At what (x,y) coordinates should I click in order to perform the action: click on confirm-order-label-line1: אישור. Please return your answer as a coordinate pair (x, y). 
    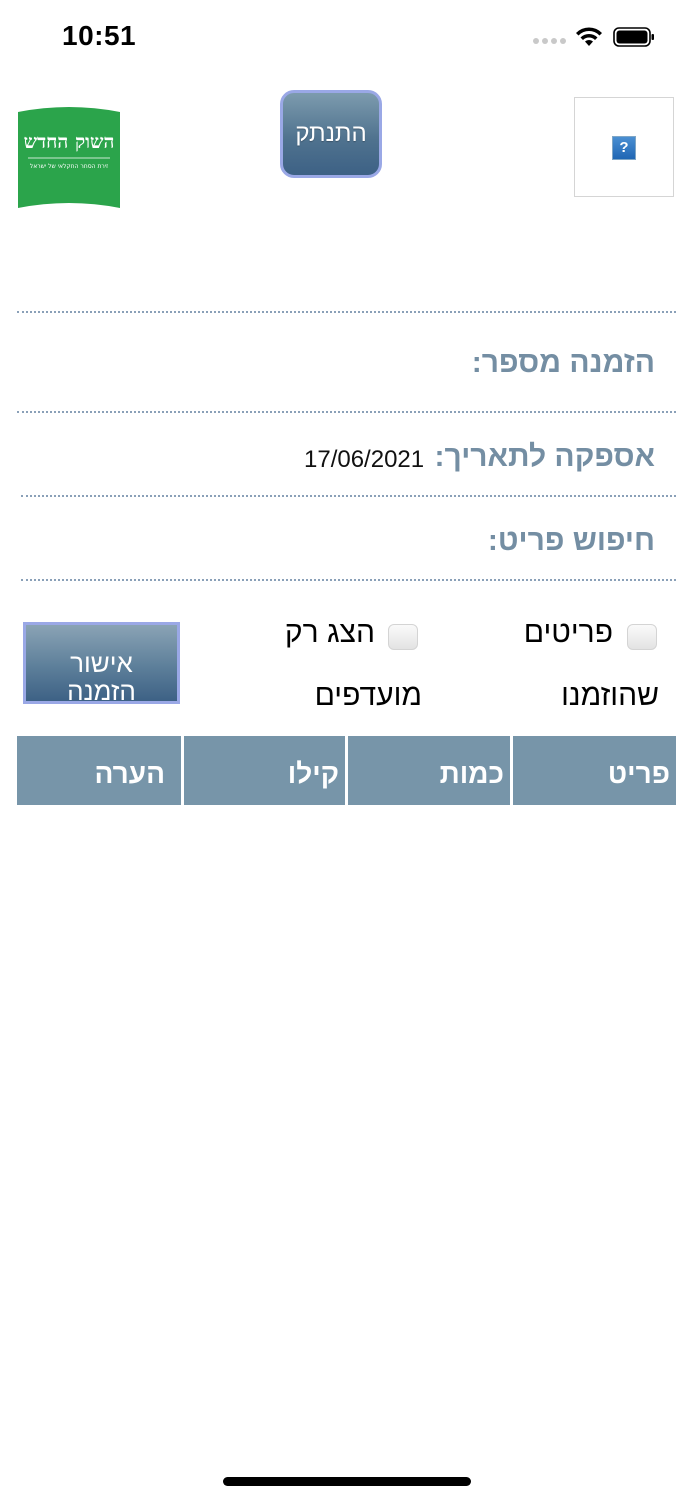
    Looking at the image, I should click on (101, 663).